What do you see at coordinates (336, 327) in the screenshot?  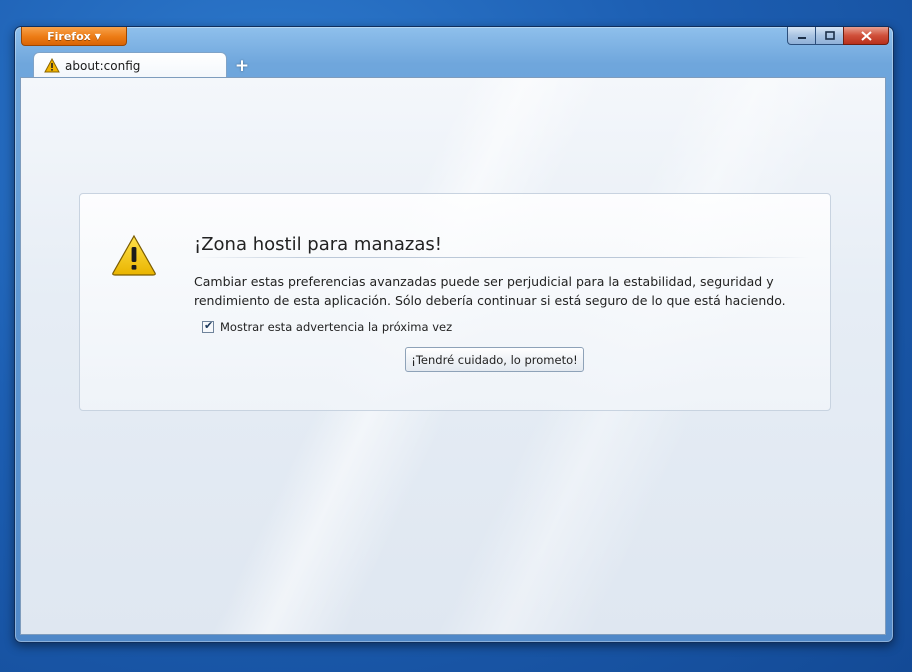 I see `show-warning-label: Mostrar esta advertencia la próxima vez` at bounding box center [336, 327].